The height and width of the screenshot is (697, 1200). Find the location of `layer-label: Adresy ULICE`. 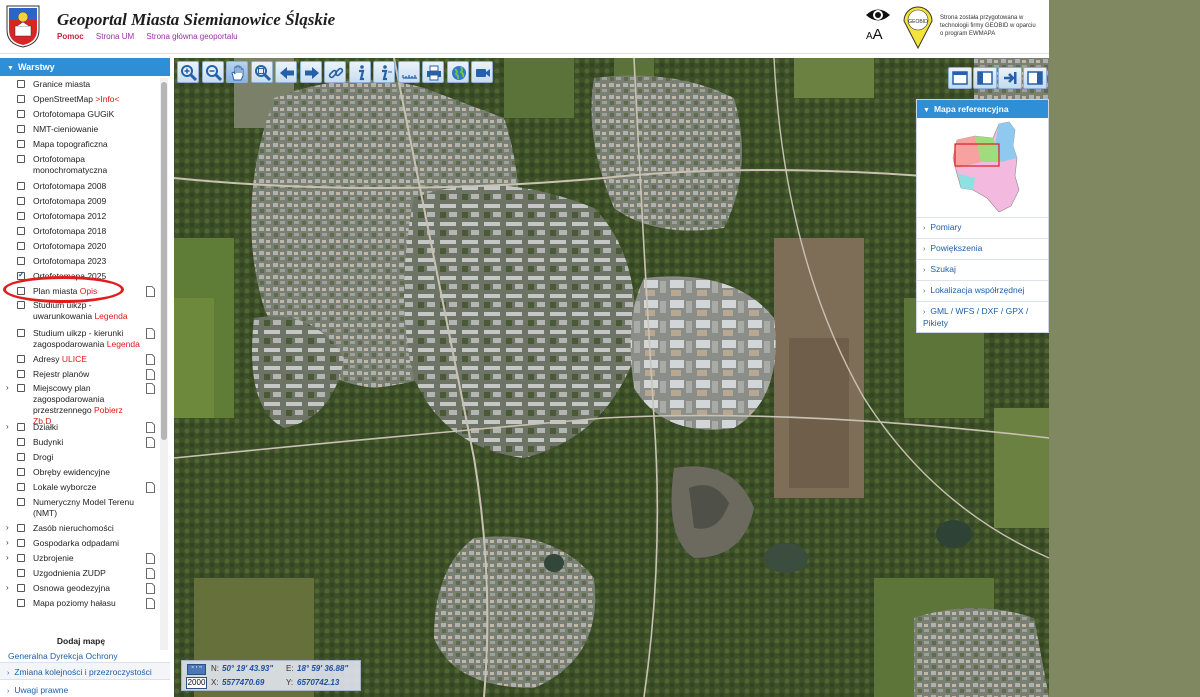

layer-label: Adresy ULICE is located at coordinates (88, 359).